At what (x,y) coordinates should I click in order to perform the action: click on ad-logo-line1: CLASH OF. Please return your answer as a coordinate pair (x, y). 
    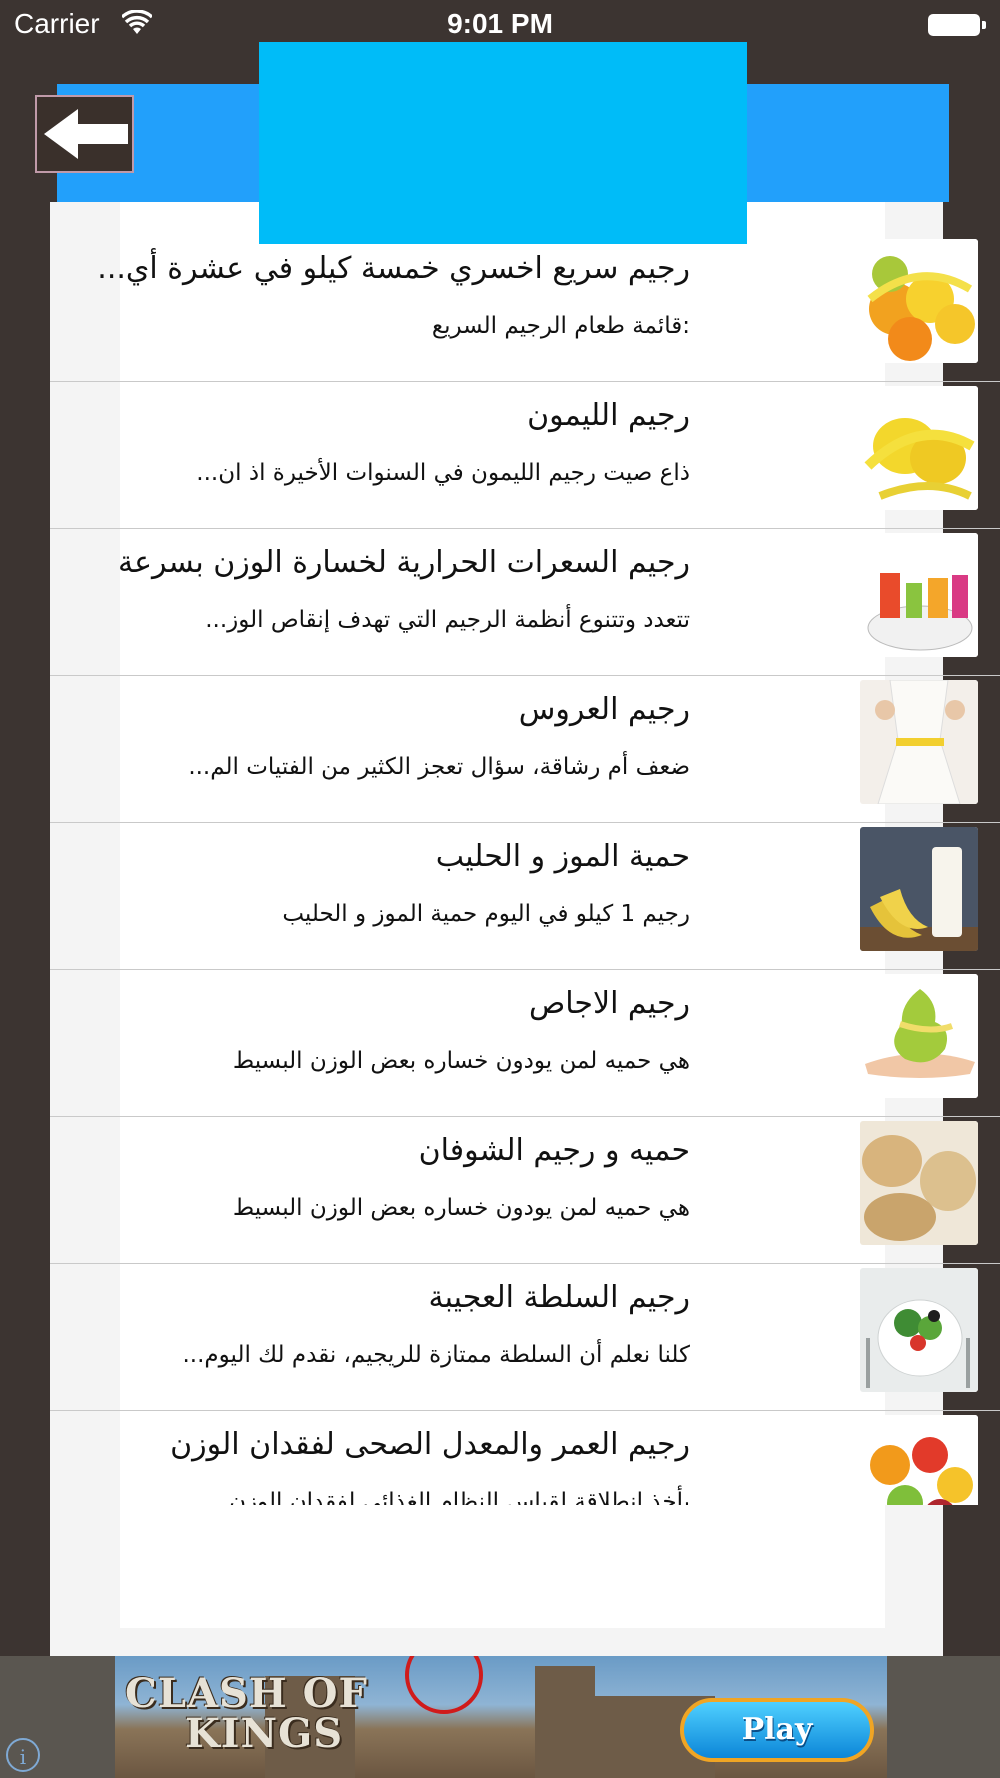
    Looking at the image, I should click on (246, 1693).